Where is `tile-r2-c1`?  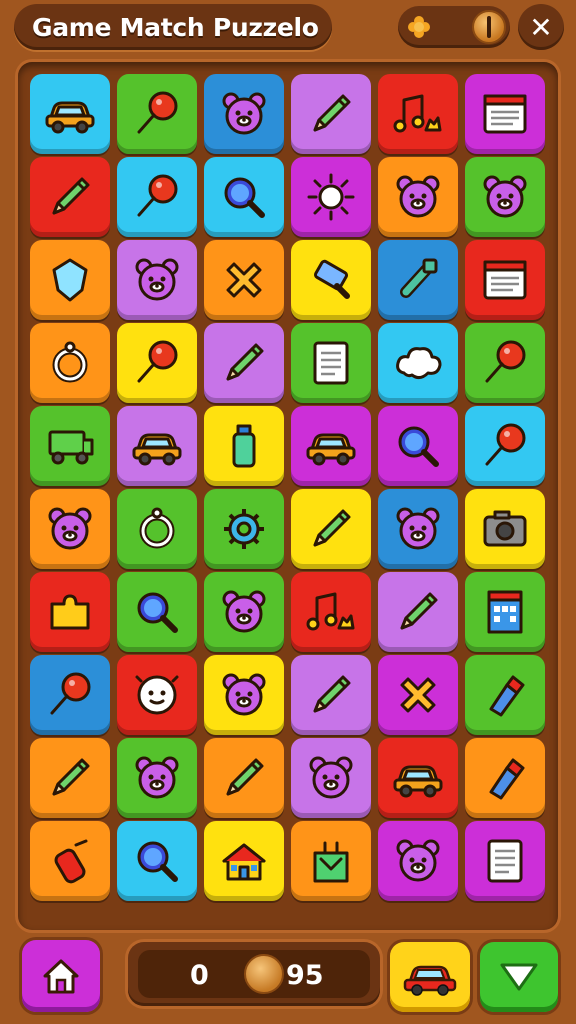 tile-r2-c1 is located at coordinates (70, 197).